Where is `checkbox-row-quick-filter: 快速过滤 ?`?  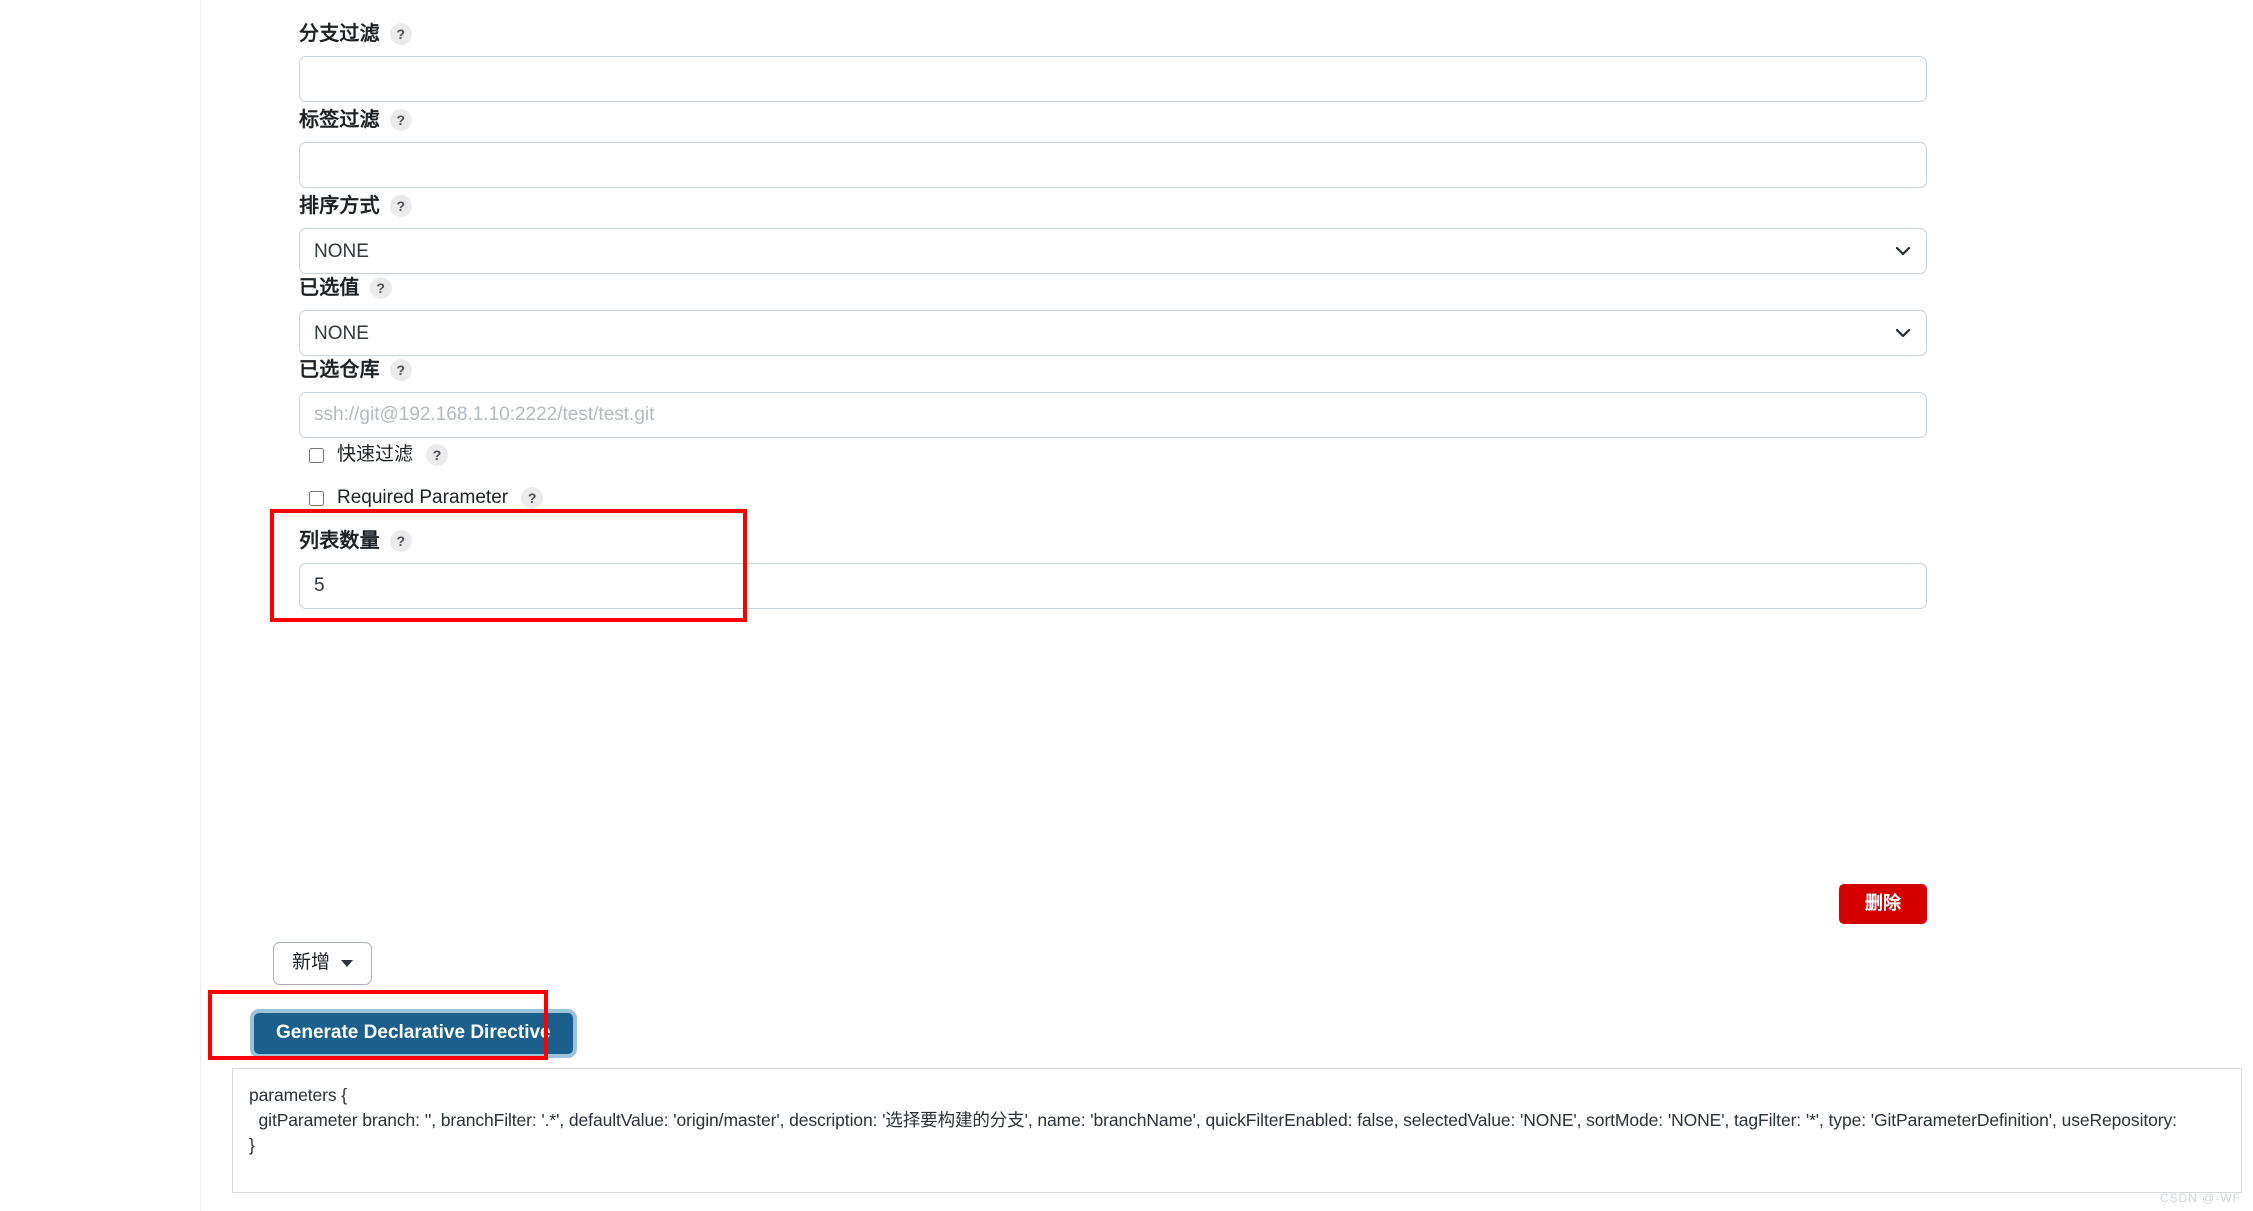 checkbox-row-quick-filter: 快速过滤 ? is located at coordinates (379, 455).